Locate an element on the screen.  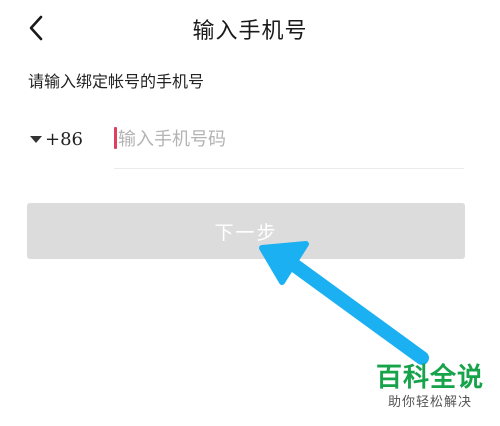
phone-input is located at coordinates (283, 139).